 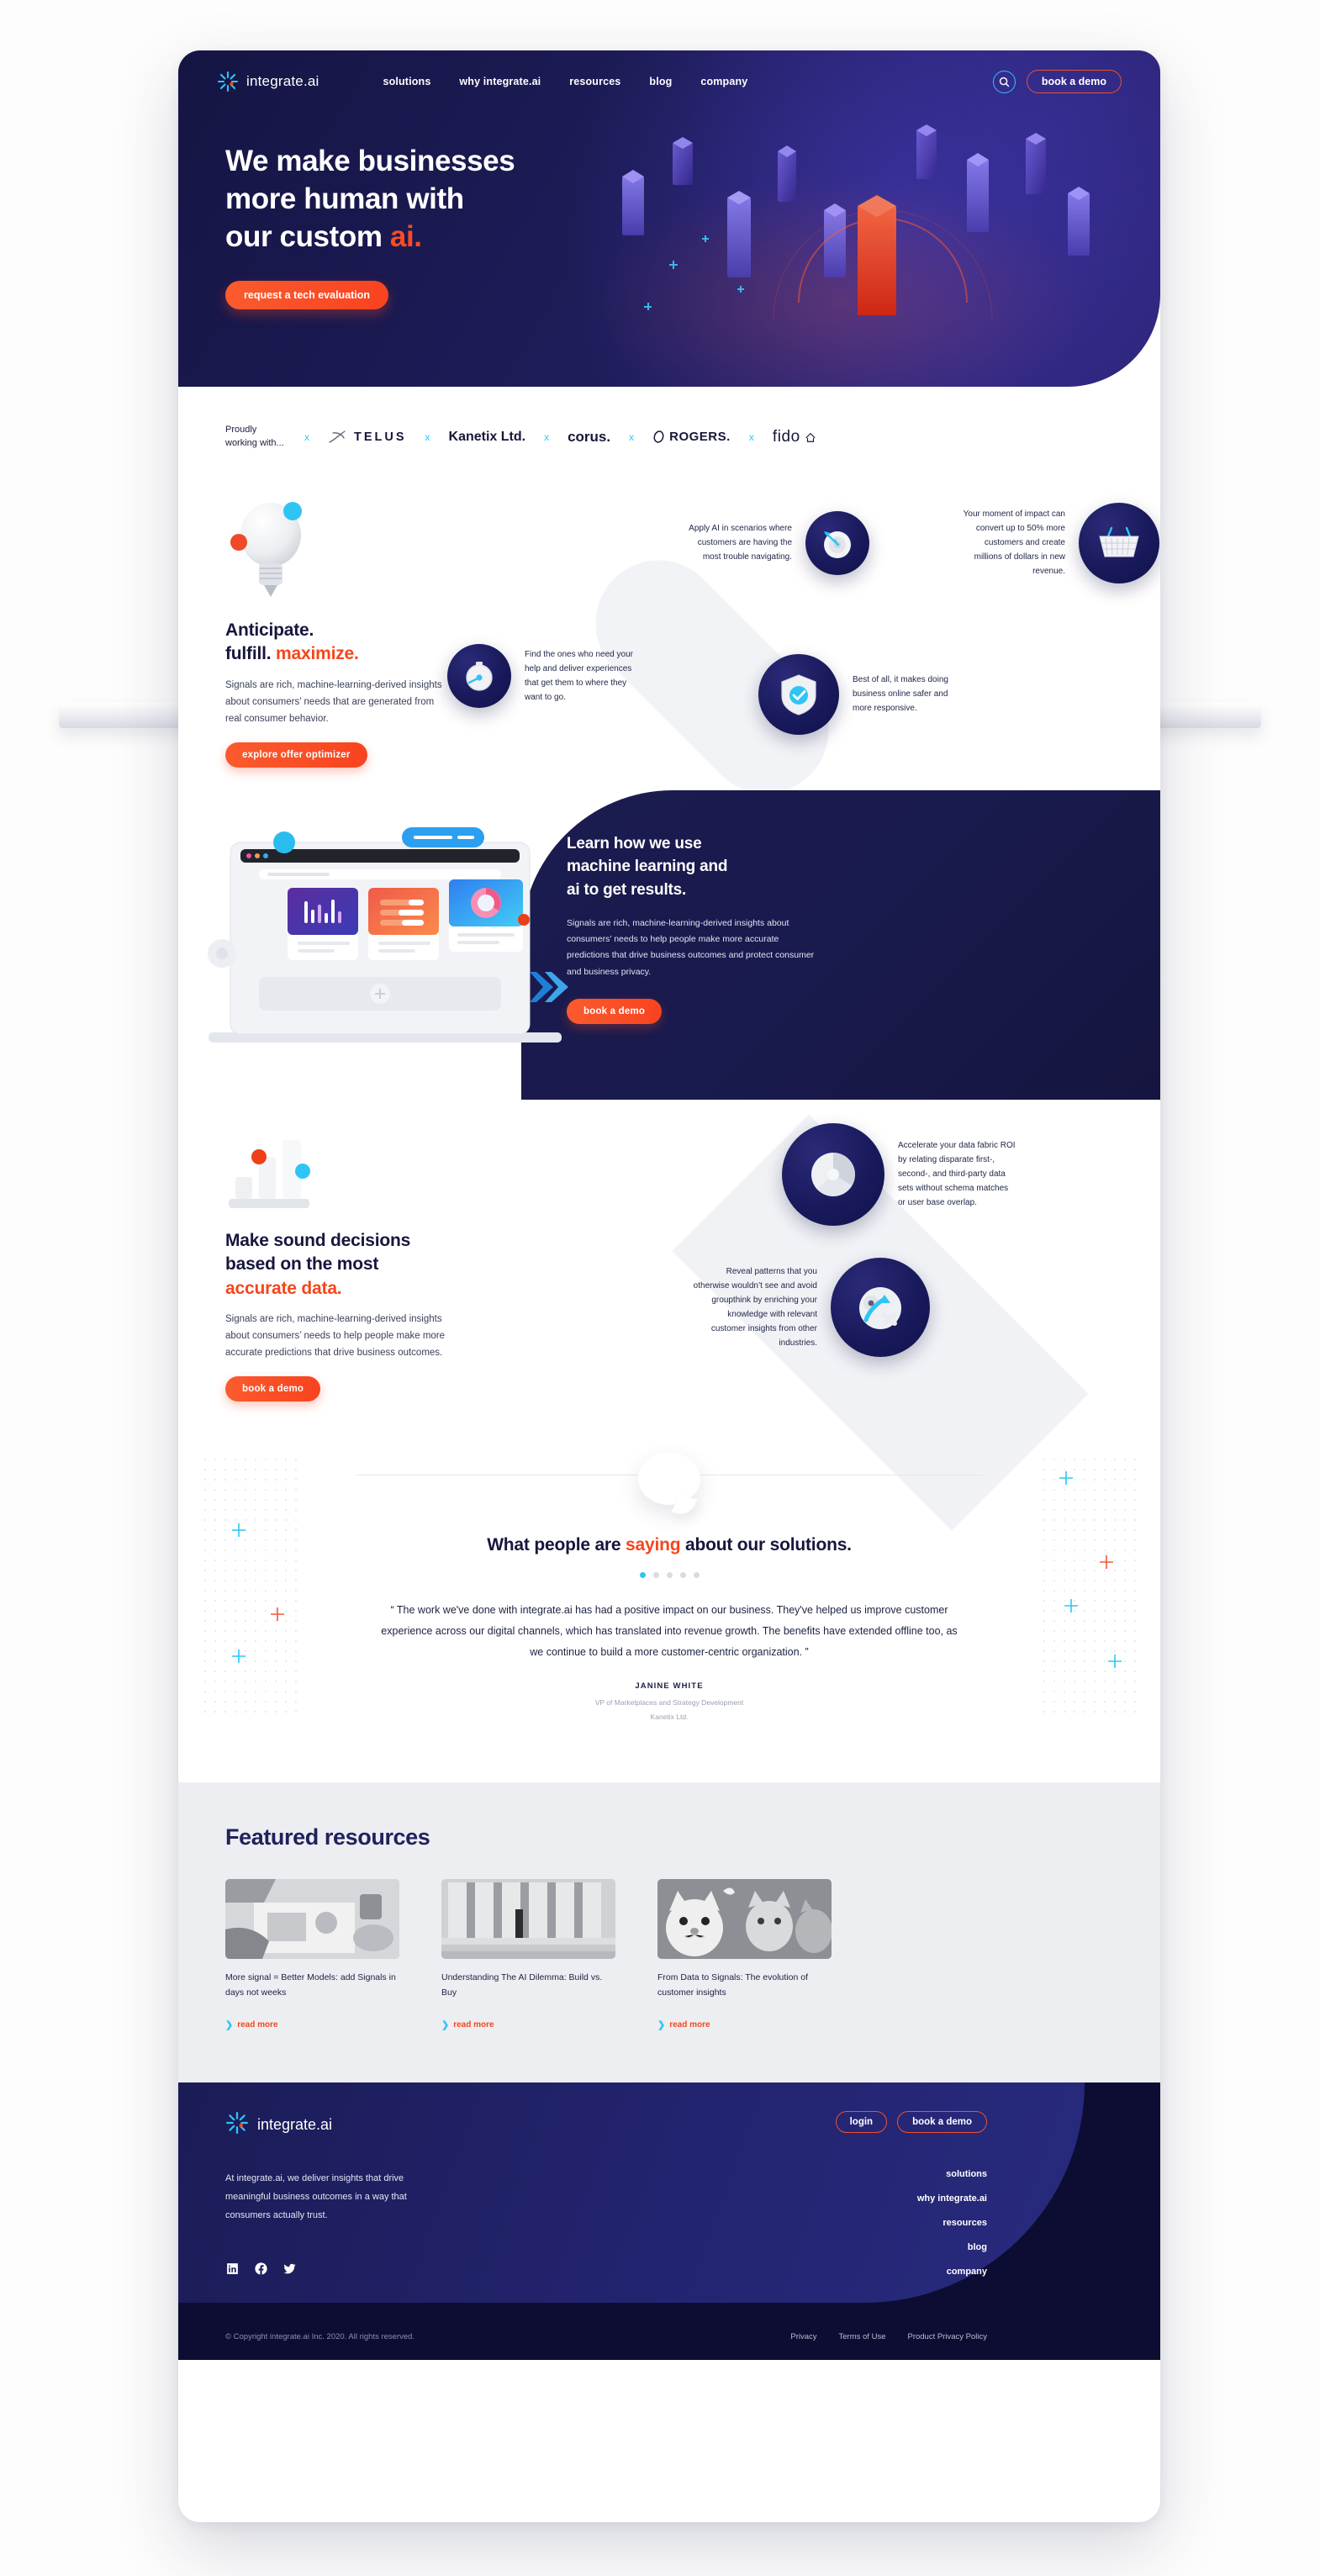 What do you see at coordinates (837, 543) in the screenshot?
I see `target-dart-icon` at bounding box center [837, 543].